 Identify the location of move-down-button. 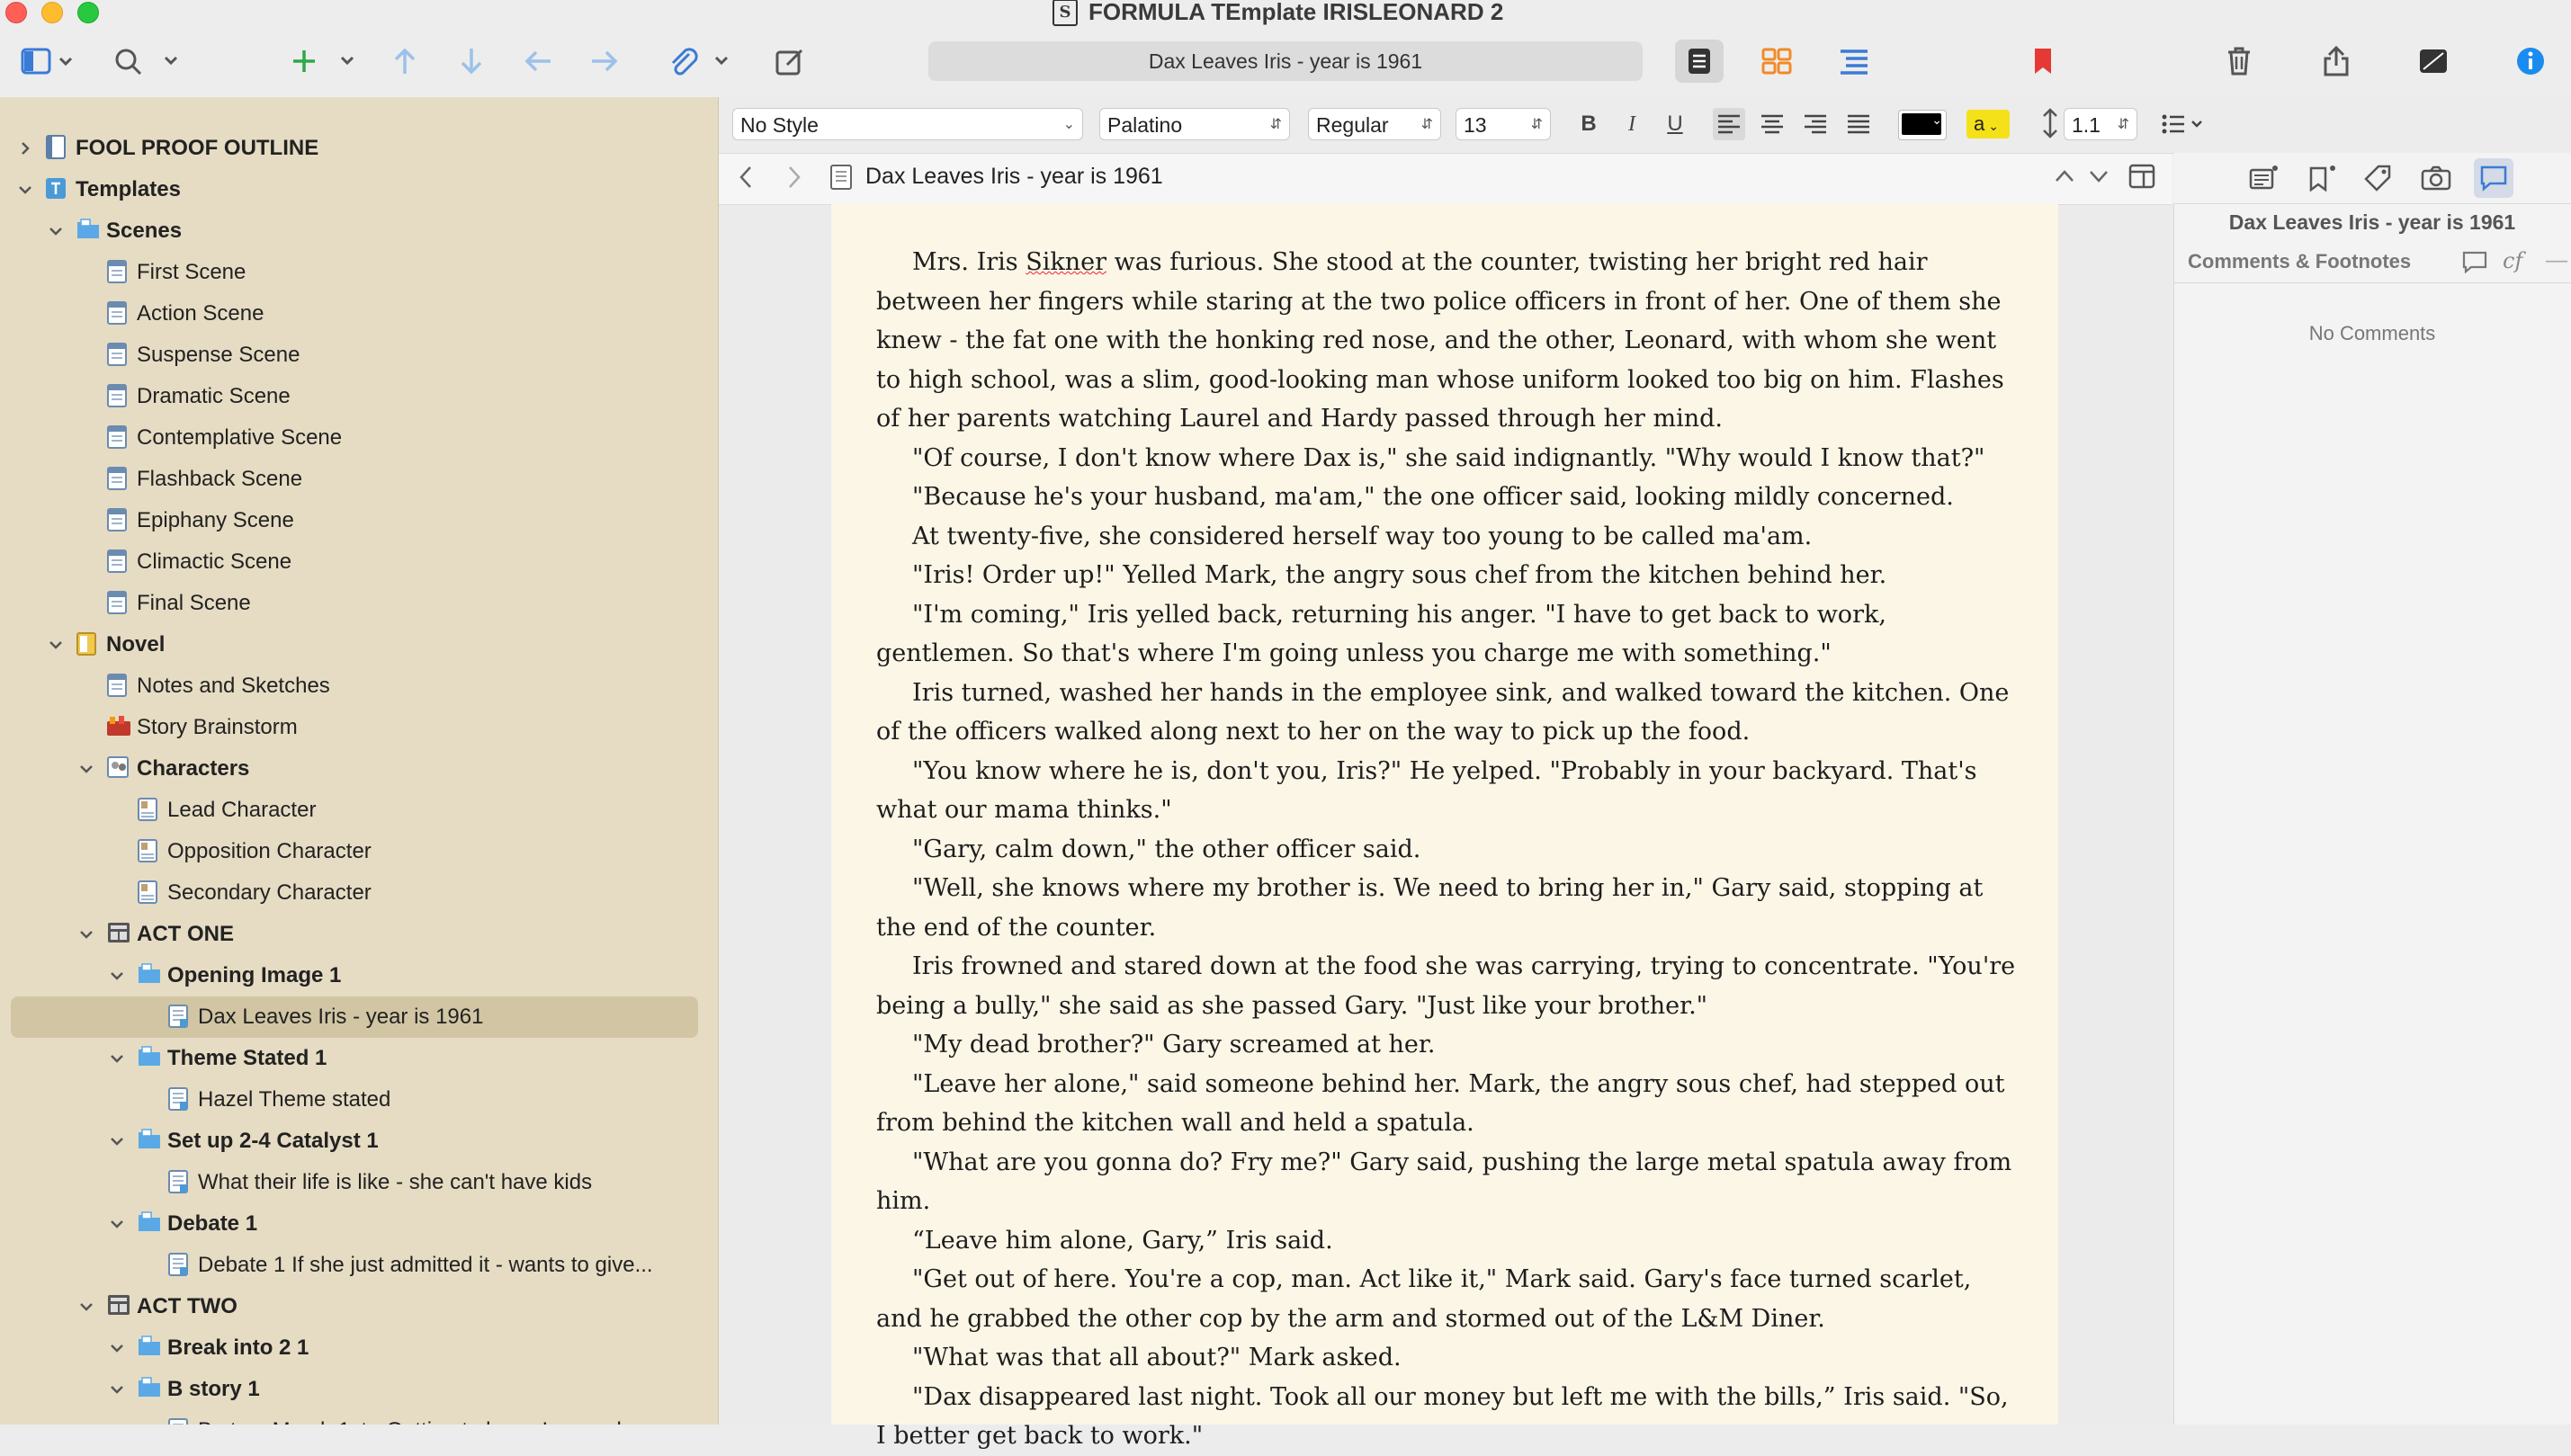
(471, 61).